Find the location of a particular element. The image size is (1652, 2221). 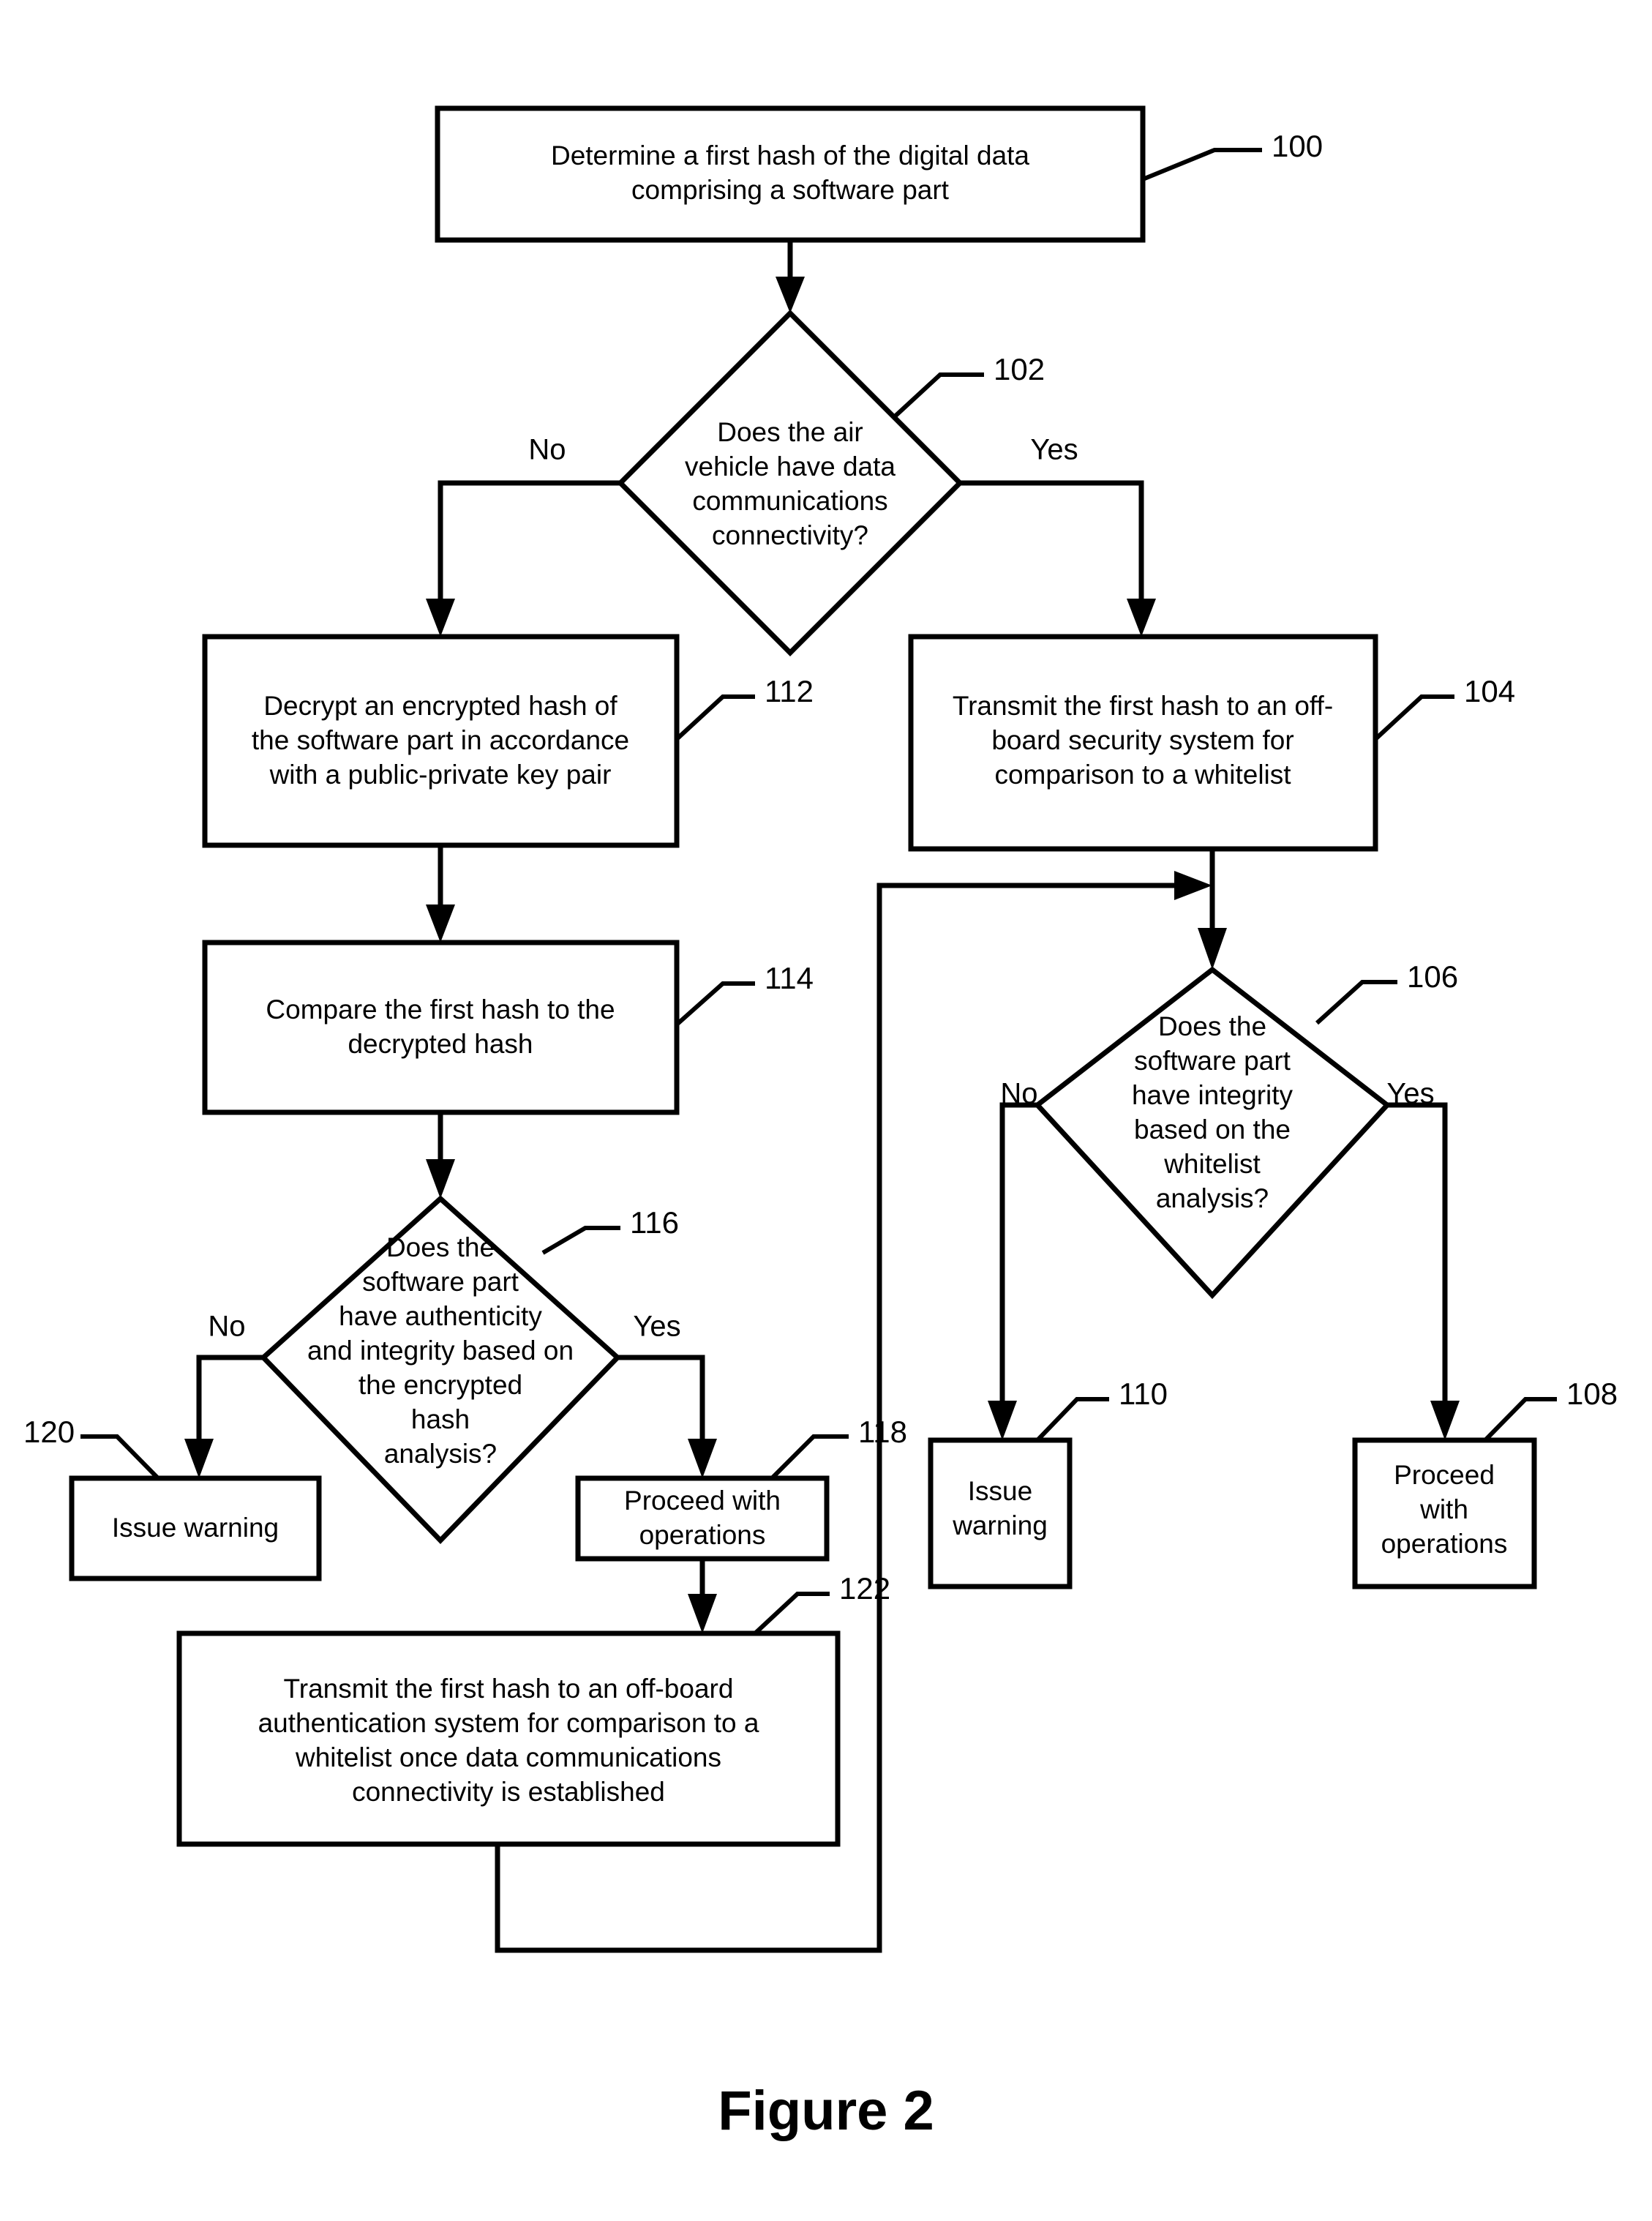

process-box-120: Issue warning is located at coordinates (195, 1528).